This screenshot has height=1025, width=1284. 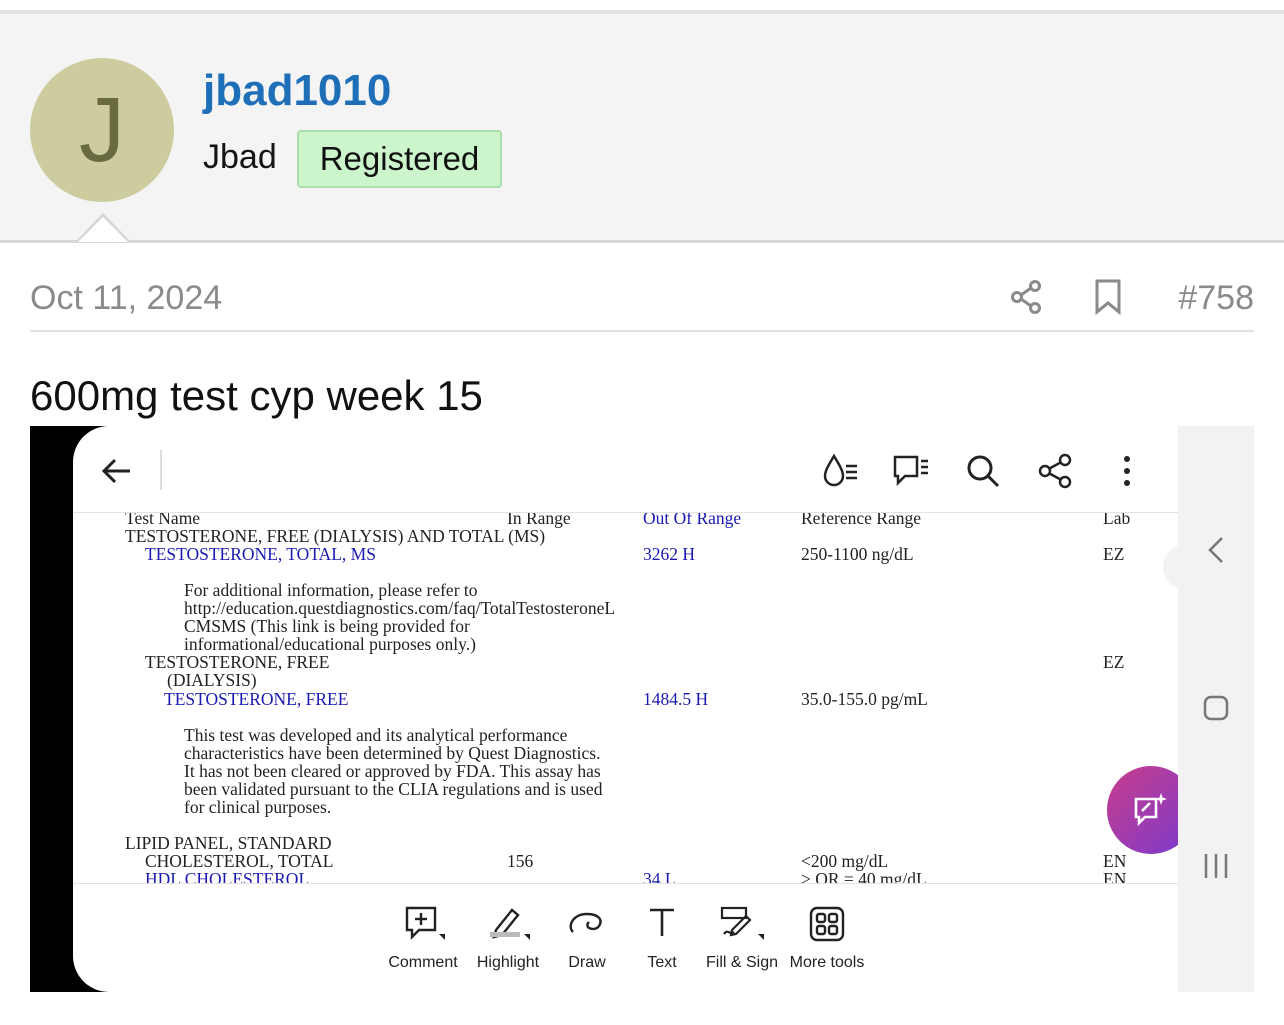 I want to click on draw-icon, so click(x=585, y=922).